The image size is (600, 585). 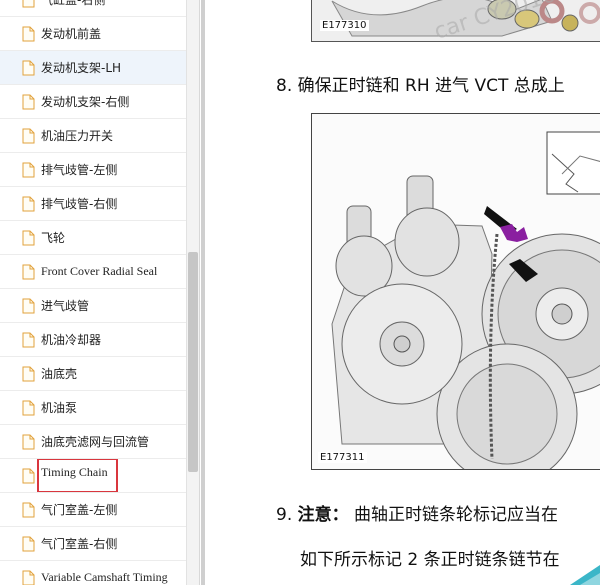 What do you see at coordinates (65, 306) in the screenshot?
I see `sidebar-item-label: 进气歧管` at bounding box center [65, 306].